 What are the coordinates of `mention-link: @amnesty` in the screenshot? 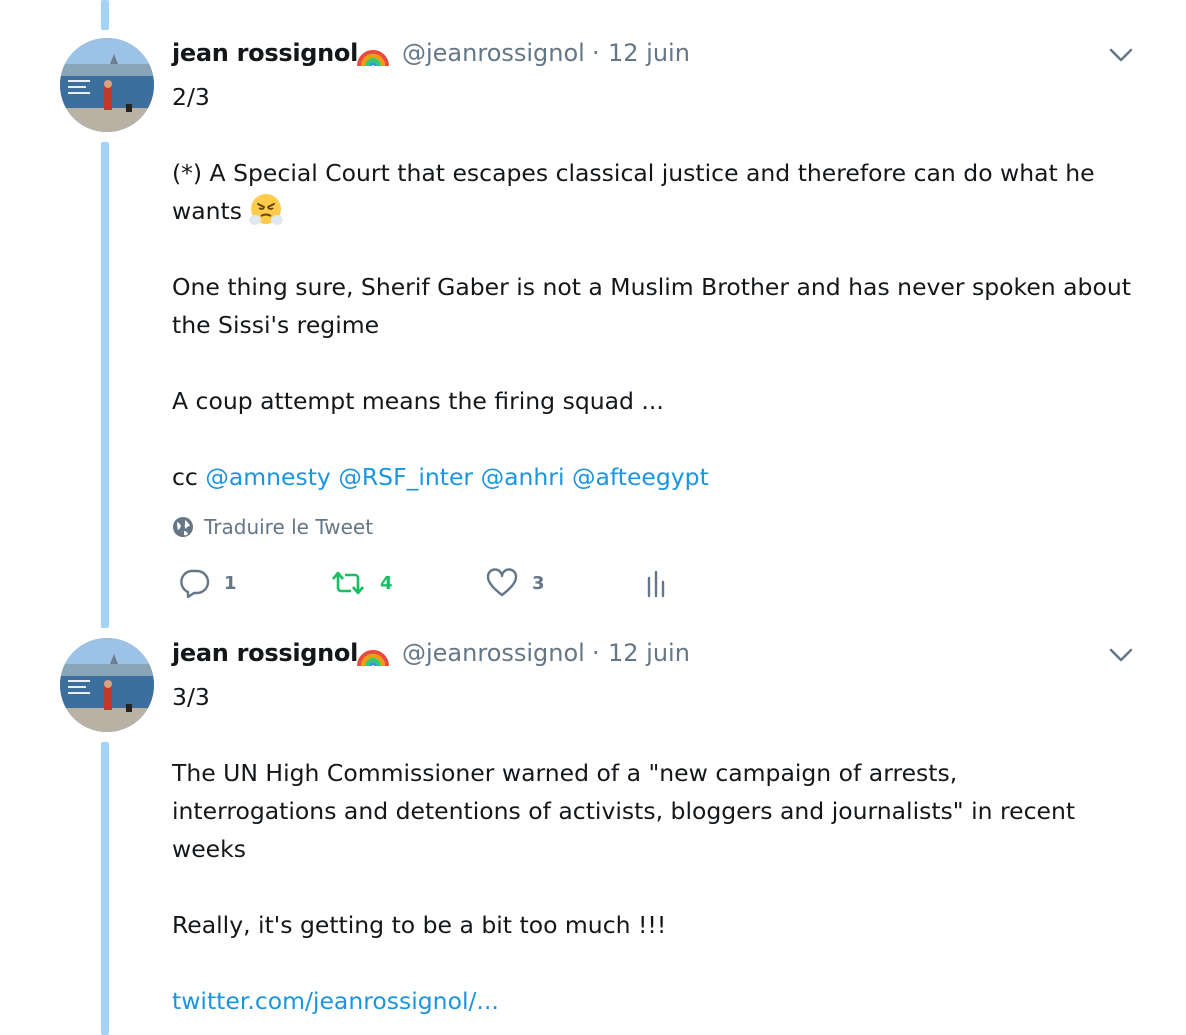 It's located at (268, 477).